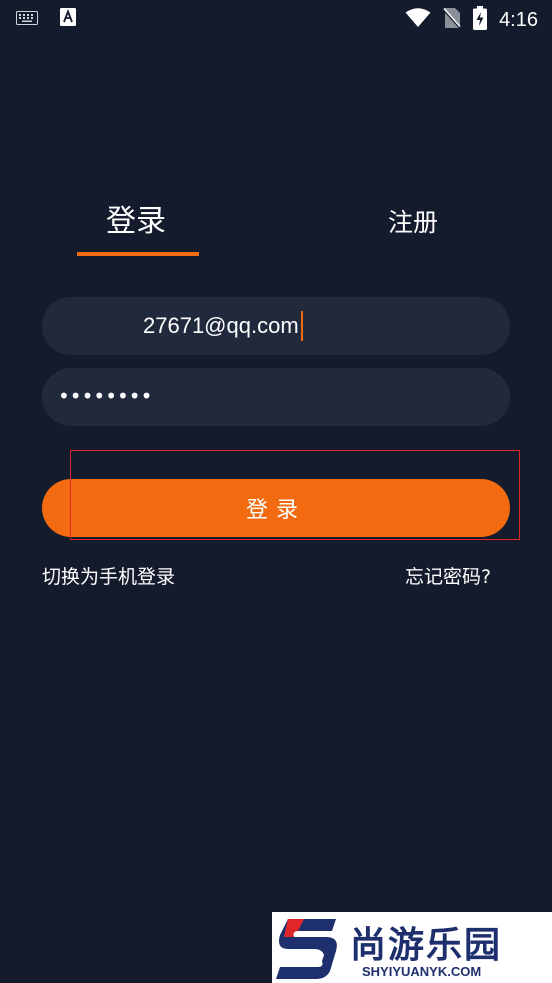 This screenshot has height=983, width=552. I want to click on no-sim-icon, so click(452, 20).